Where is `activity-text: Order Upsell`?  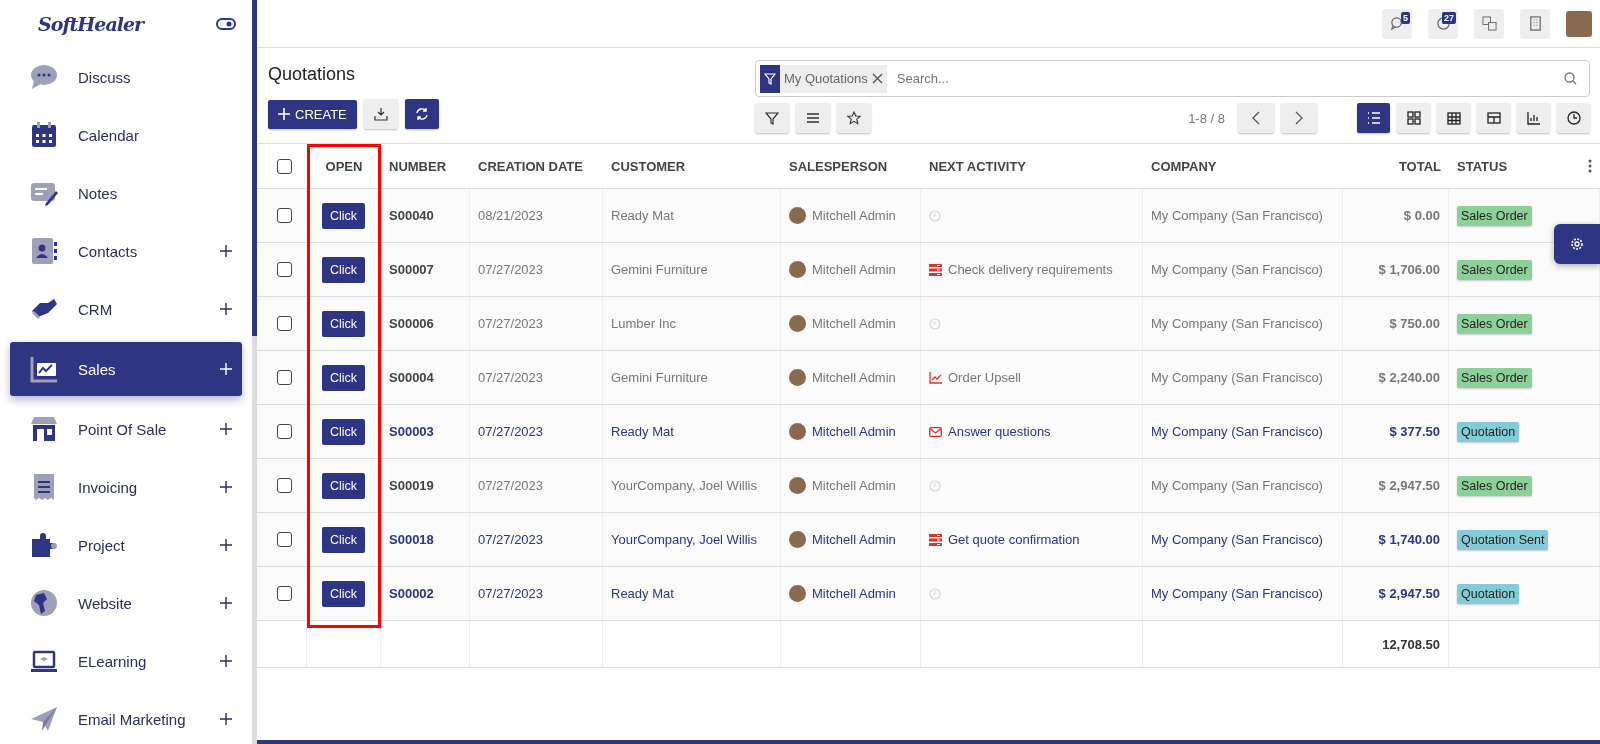 activity-text: Order Upsell is located at coordinates (984, 377).